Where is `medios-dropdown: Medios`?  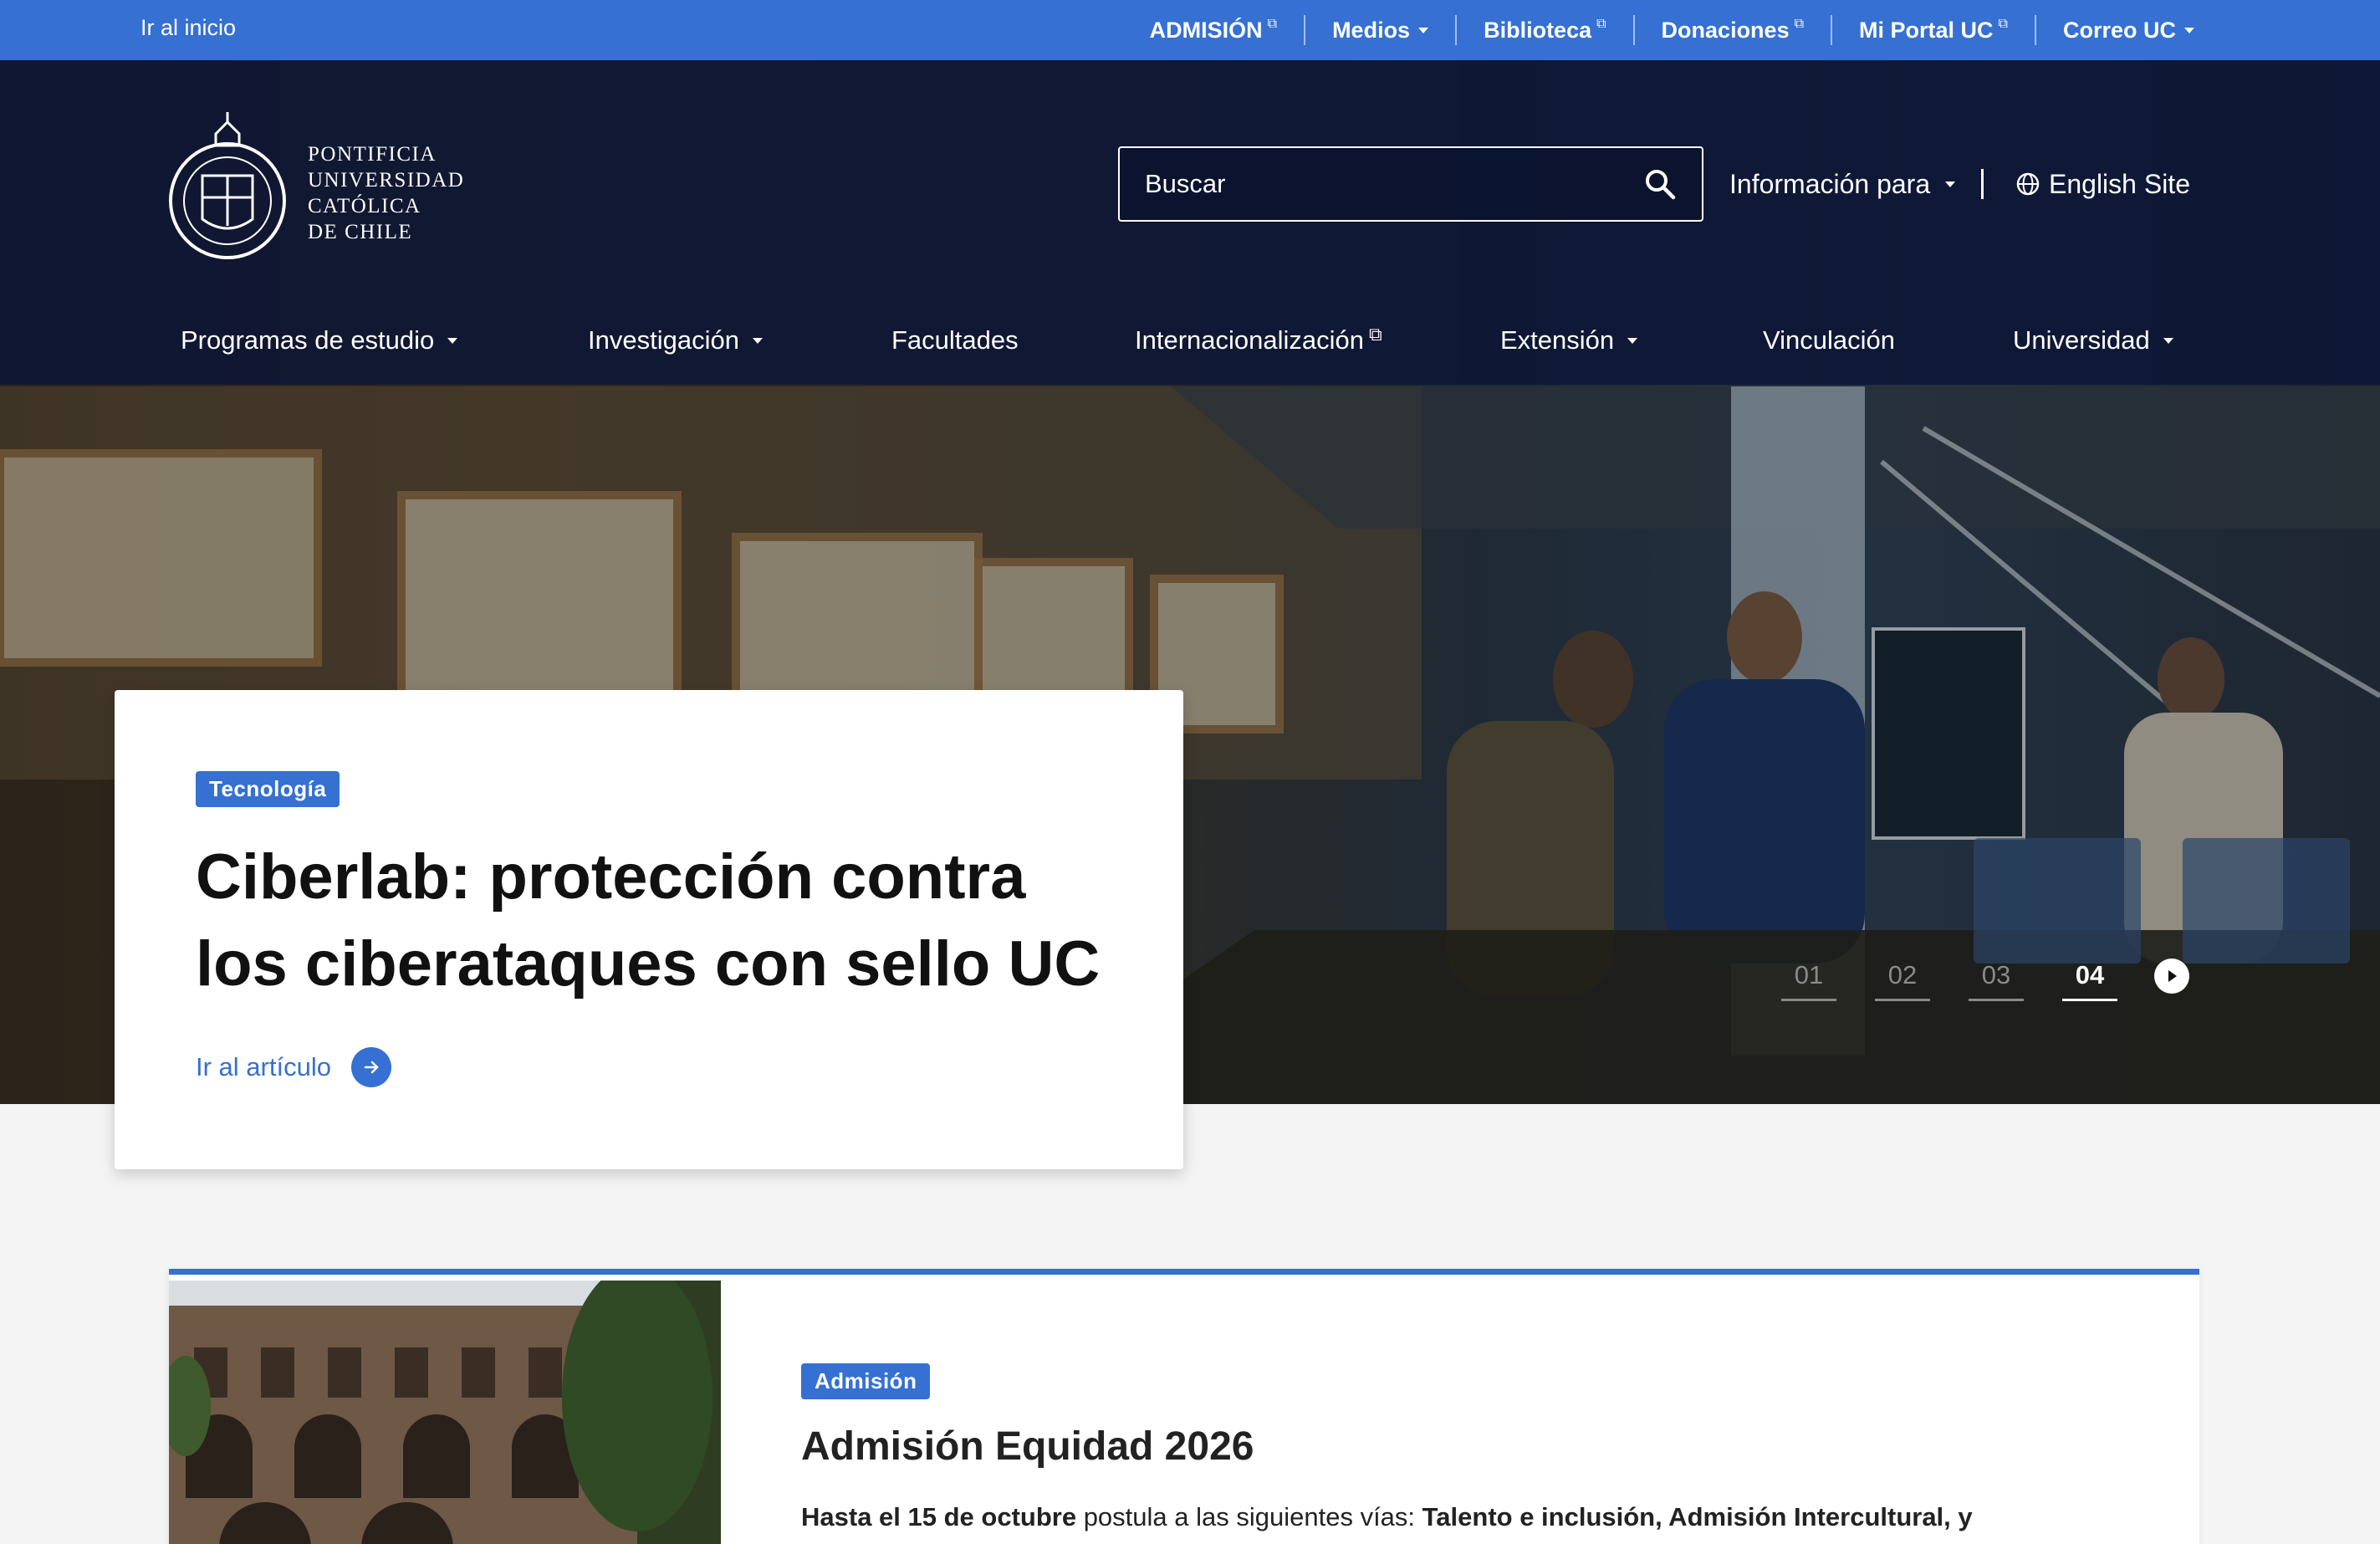 medios-dropdown: Medios is located at coordinates (1379, 30).